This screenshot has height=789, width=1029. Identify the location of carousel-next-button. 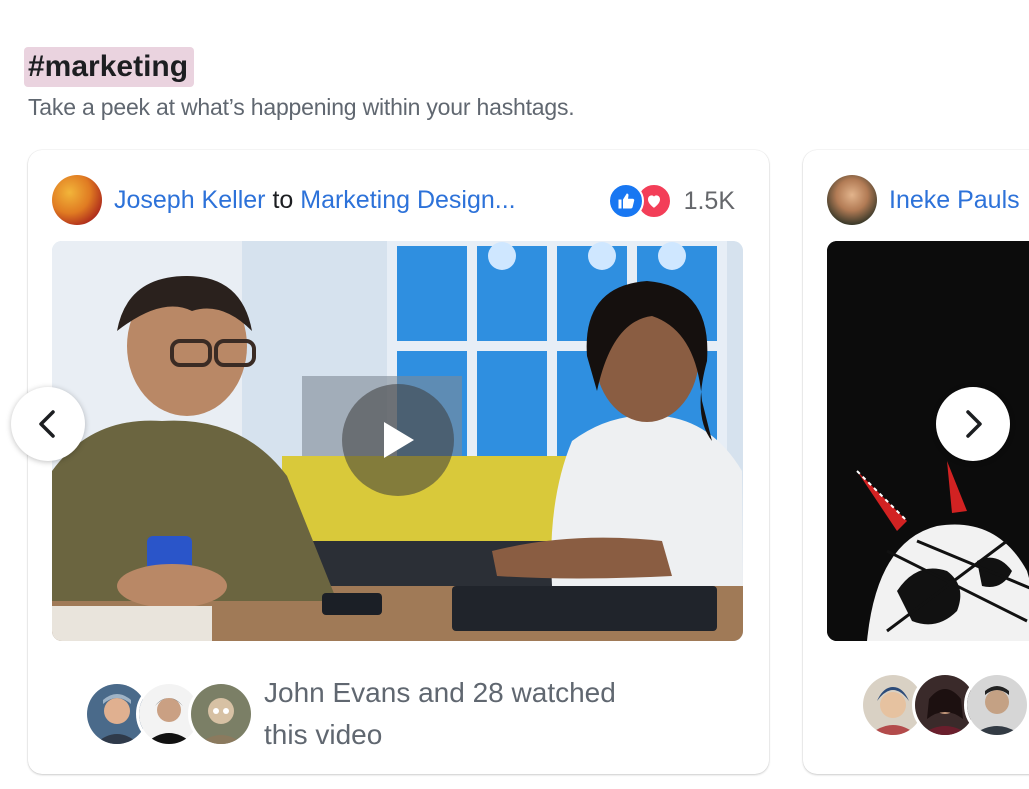
(973, 424).